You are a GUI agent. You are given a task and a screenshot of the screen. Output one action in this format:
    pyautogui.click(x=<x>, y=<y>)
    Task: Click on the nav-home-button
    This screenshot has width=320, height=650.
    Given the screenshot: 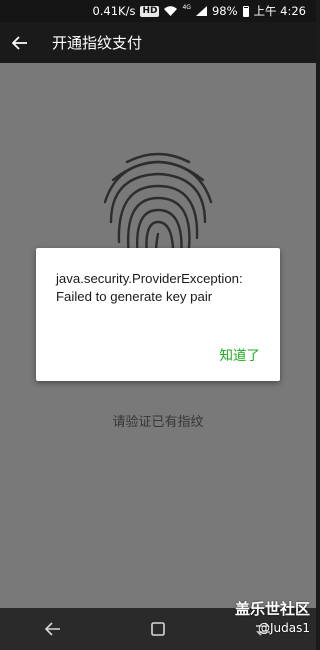 What is the action you would take?
    pyautogui.click(x=158, y=629)
    